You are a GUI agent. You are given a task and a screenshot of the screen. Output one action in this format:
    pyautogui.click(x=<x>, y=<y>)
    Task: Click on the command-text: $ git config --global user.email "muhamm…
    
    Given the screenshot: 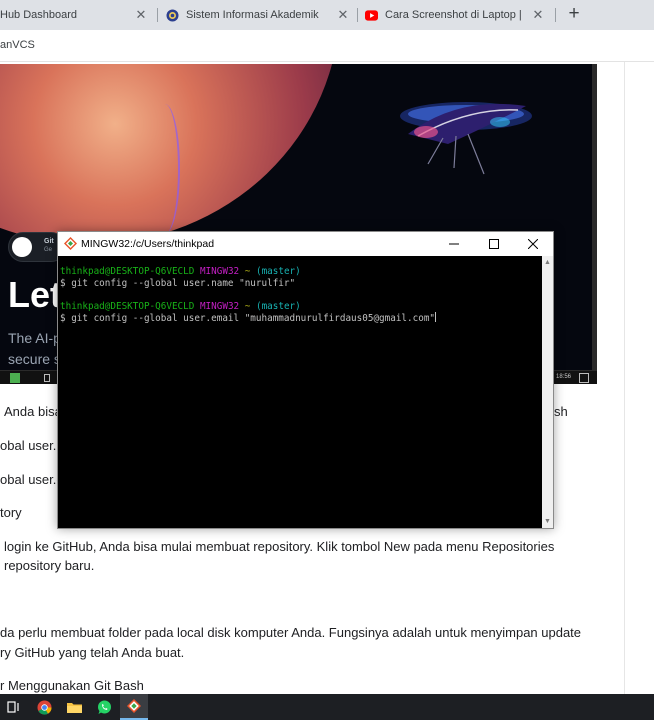 What is the action you would take?
    pyautogui.click(x=248, y=318)
    